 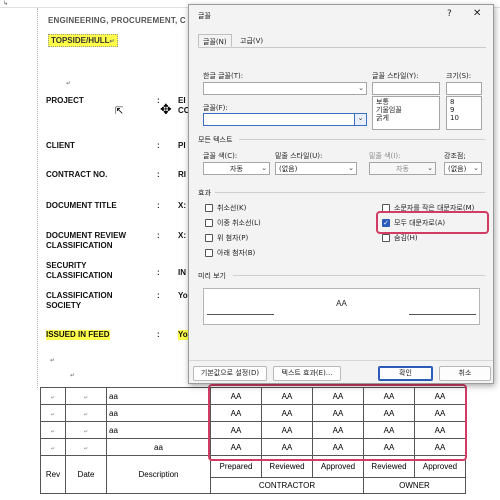 I want to click on emphasis-select: (없음) ⌄, so click(x=463, y=168).